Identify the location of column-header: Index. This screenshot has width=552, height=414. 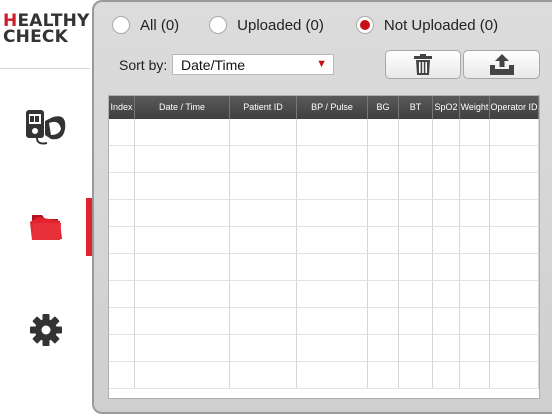
(122, 107).